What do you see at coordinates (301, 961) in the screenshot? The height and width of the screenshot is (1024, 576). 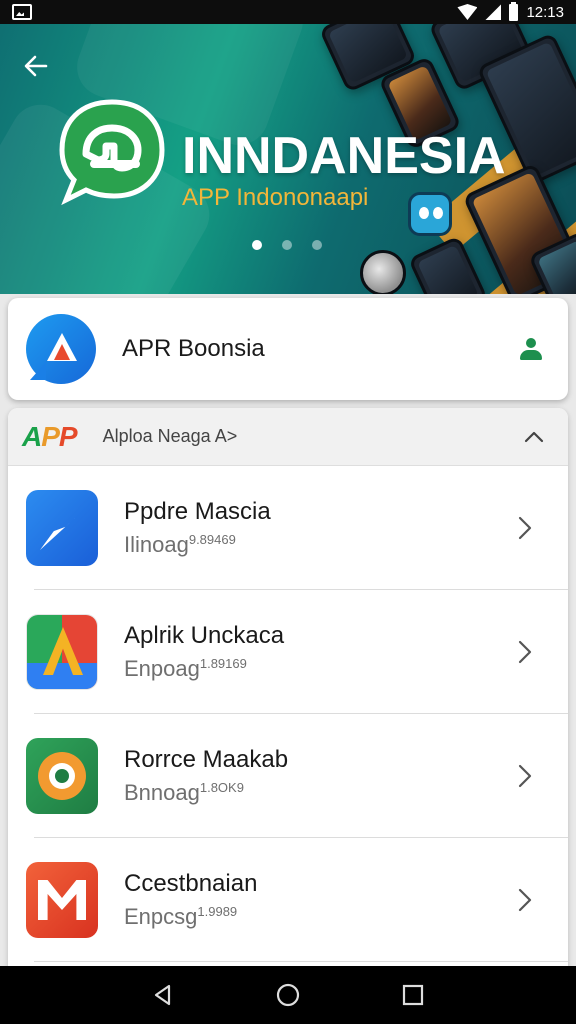 I see `divider` at bounding box center [301, 961].